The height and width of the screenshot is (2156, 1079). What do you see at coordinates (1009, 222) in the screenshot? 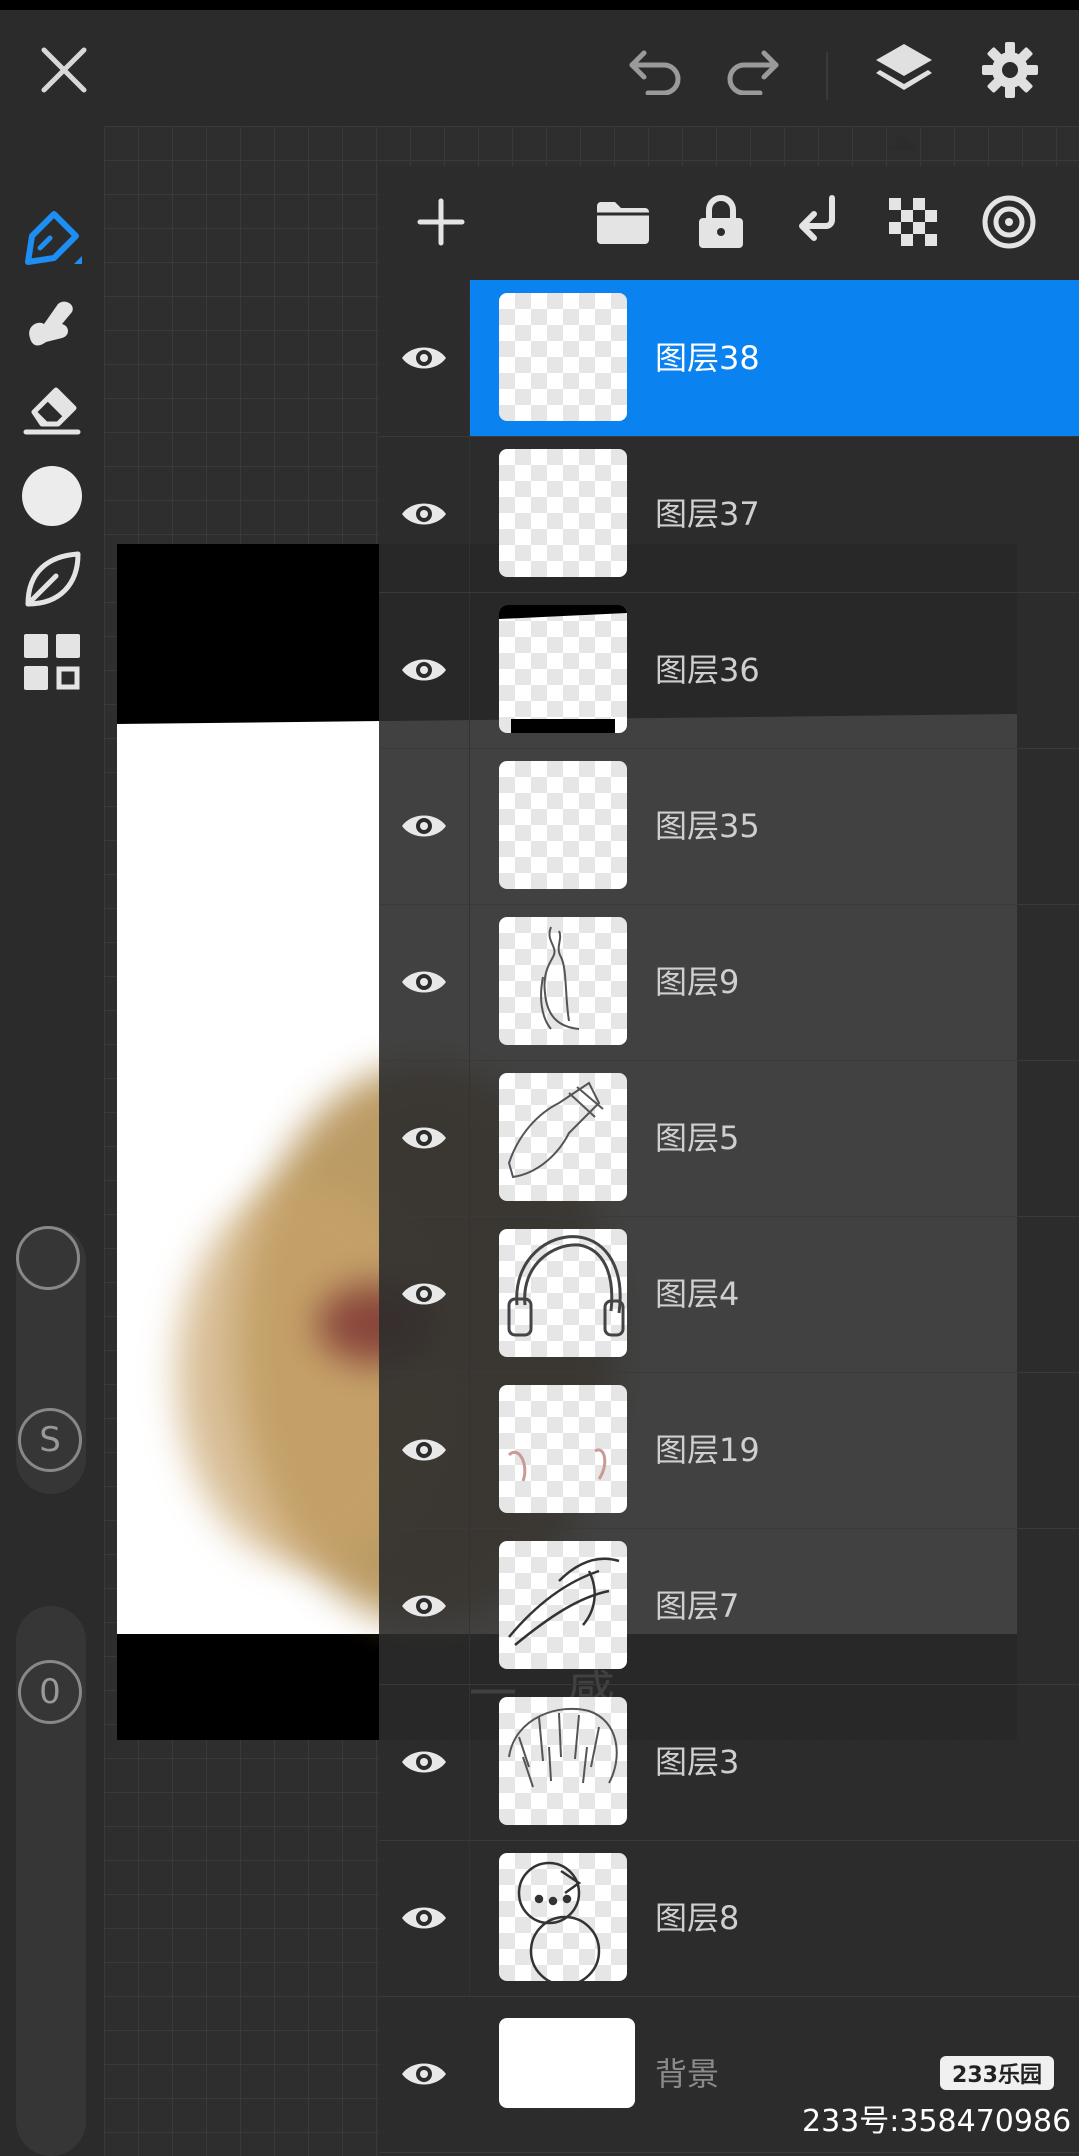
I see `blend-icon` at bounding box center [1009, 222].